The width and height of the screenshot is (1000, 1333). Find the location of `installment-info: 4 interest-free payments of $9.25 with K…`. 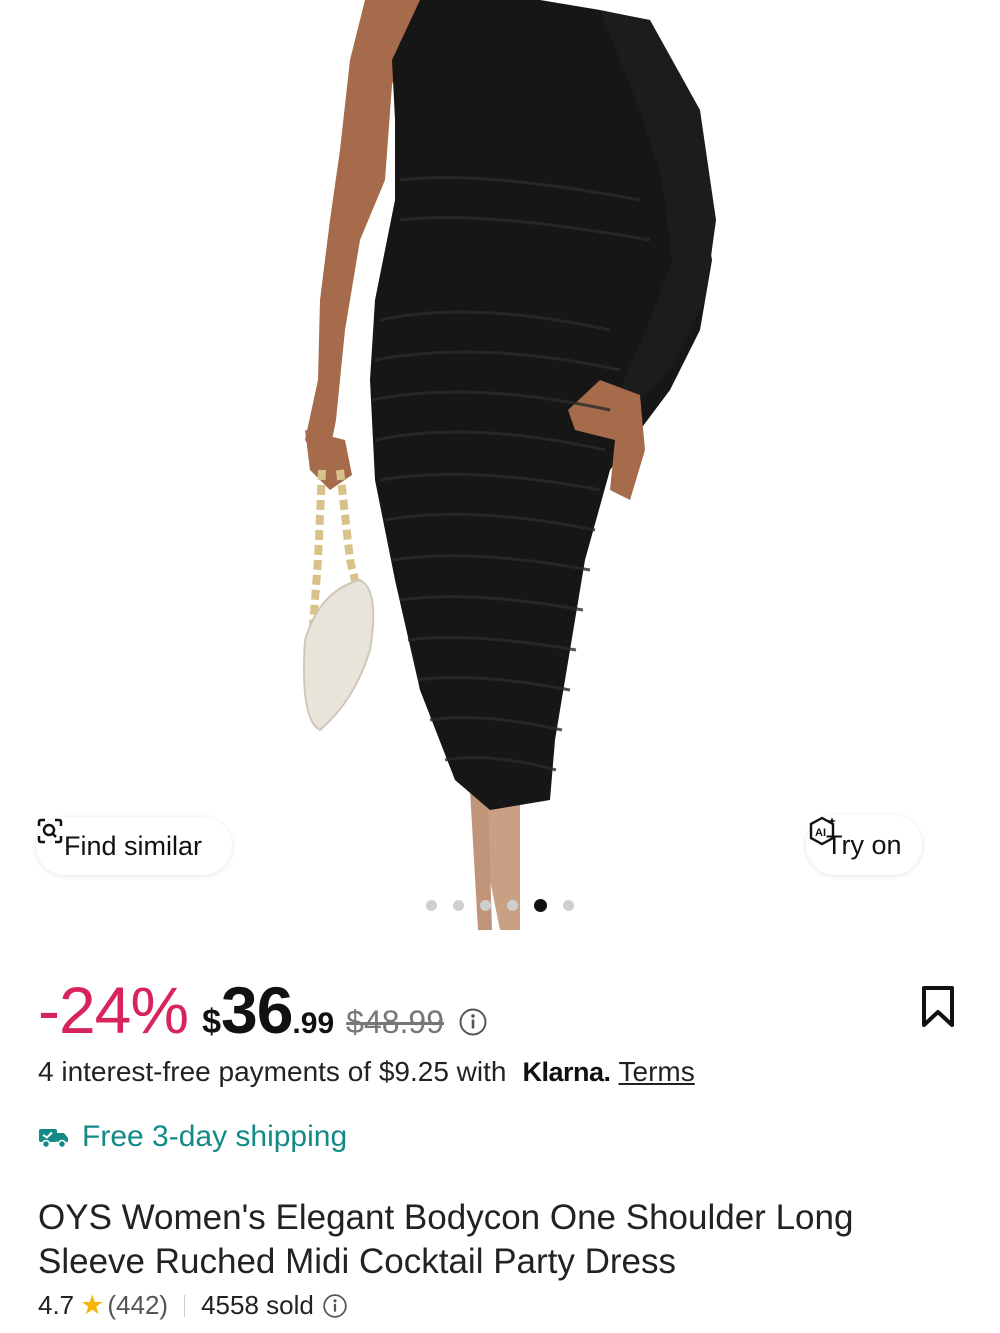

installment-info: 4 interest-free payments of $9.25 with K… is located at coordinates (366, 1072).